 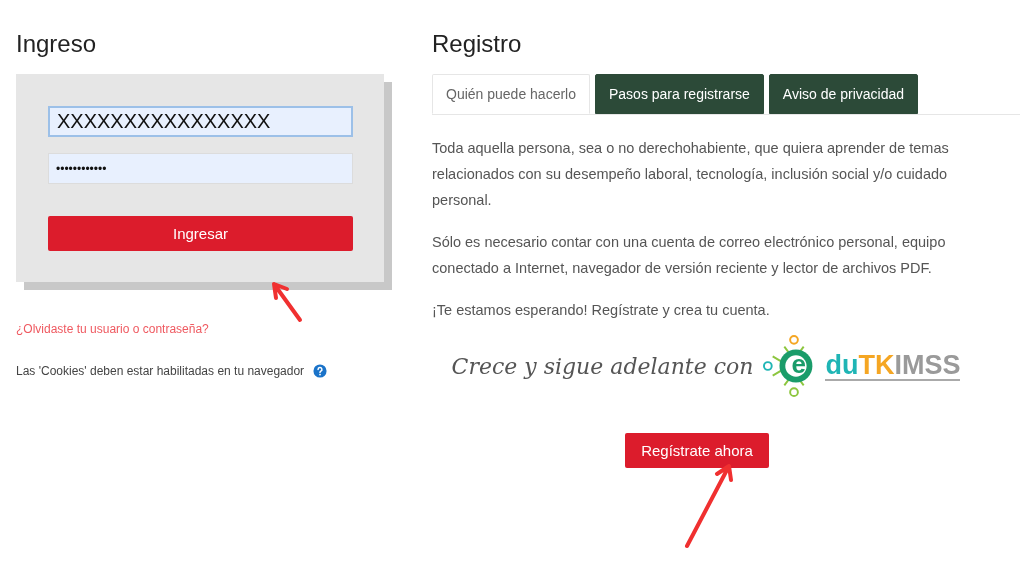 What do you see at coordinates (679, 94) in the screenshot?
I see `tab: Pasos para registrarse` at bounding box center [679, 94].